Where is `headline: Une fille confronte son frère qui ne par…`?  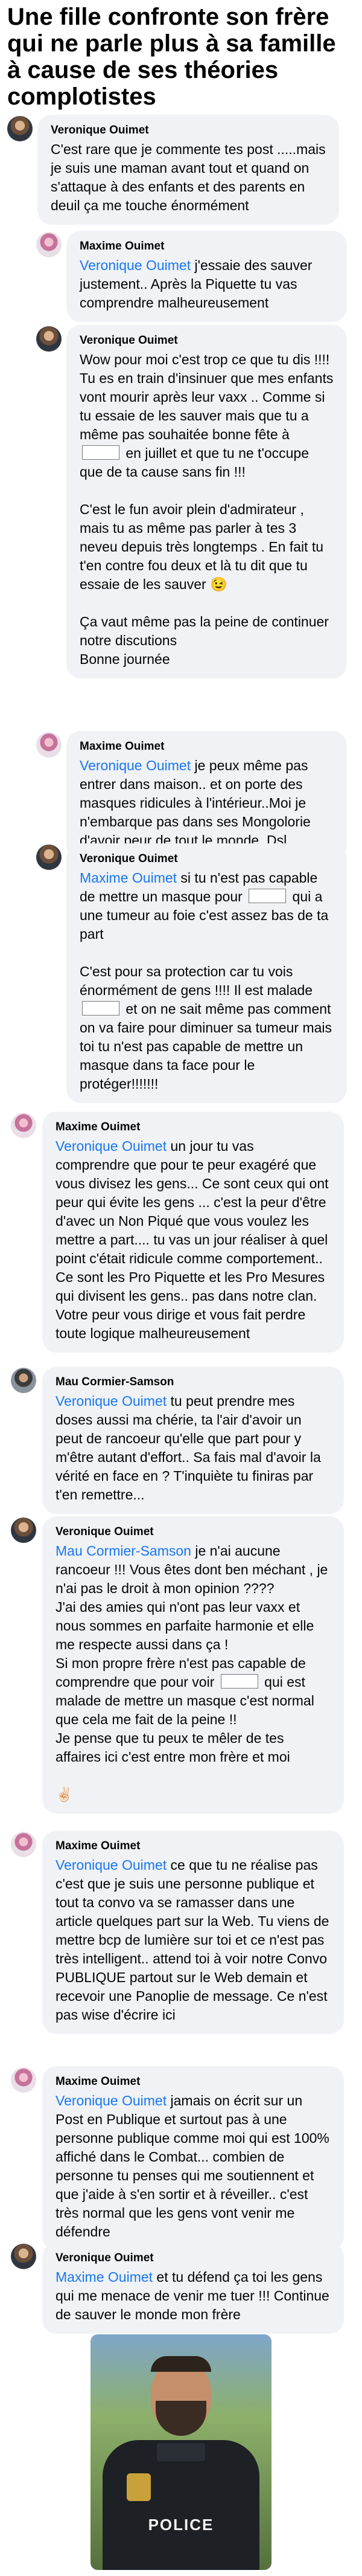
headline: Une fille confronte son frère qui ne par… is located at coordinates (172, 57).